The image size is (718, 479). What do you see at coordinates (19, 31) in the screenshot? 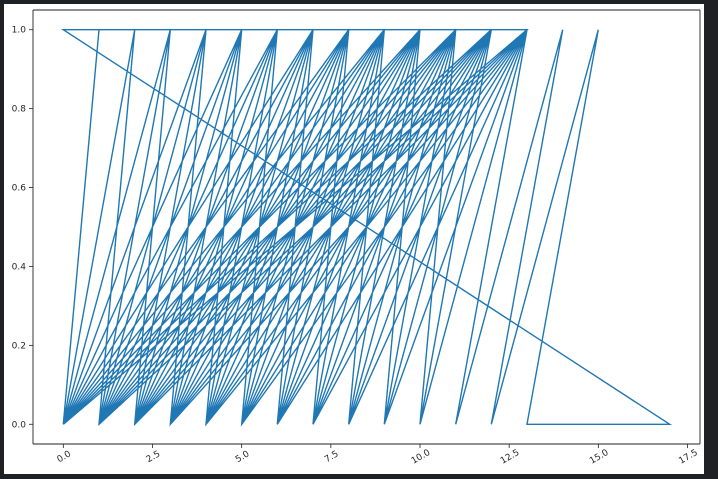
I see `y-tick-label: 1.0` at bounding box center [19, 31].